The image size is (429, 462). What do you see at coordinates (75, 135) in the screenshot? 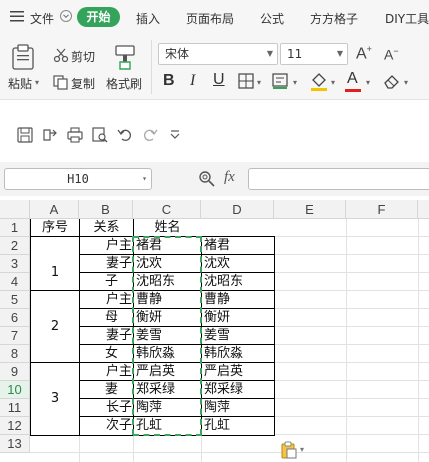
I see `print-icon` at bounding box center [75, 135].